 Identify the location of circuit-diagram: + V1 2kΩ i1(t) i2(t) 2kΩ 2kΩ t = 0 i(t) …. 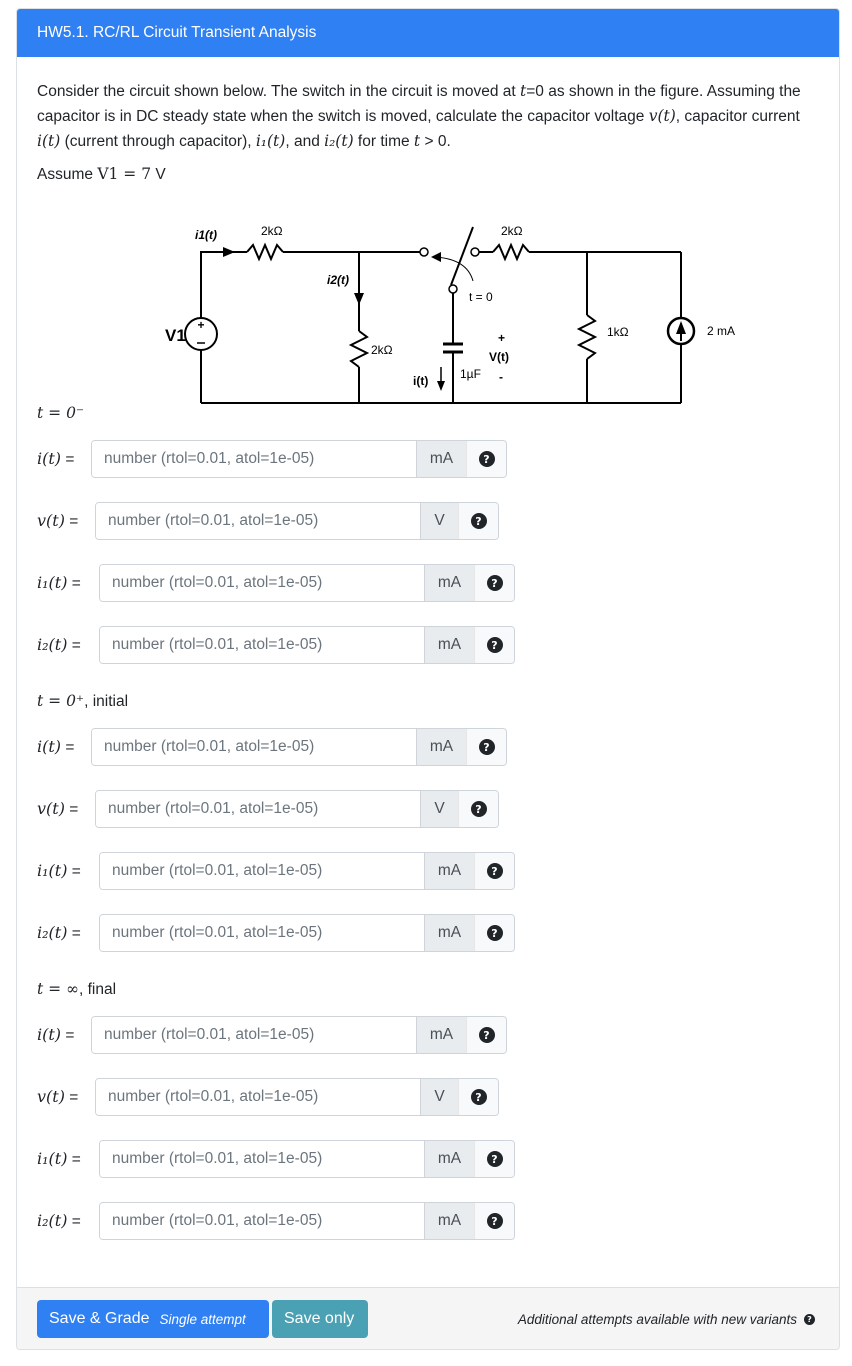
(450, 314).